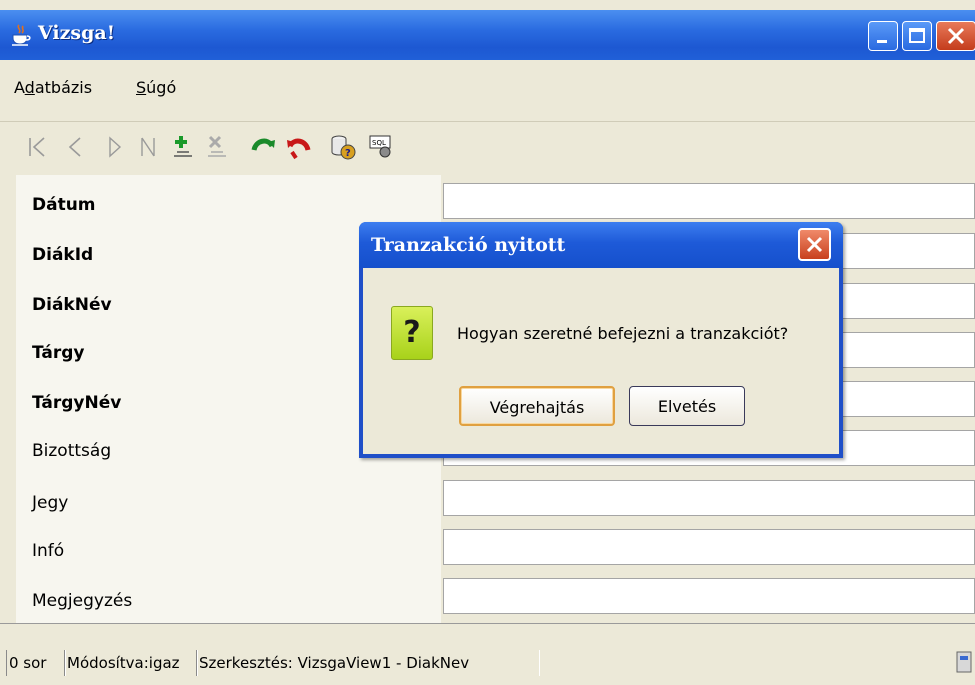 This screenshot has width=975, height=685. Describe the element at coordinates (965, 662) in the screenshot. I see `status-db-icon` at that location.